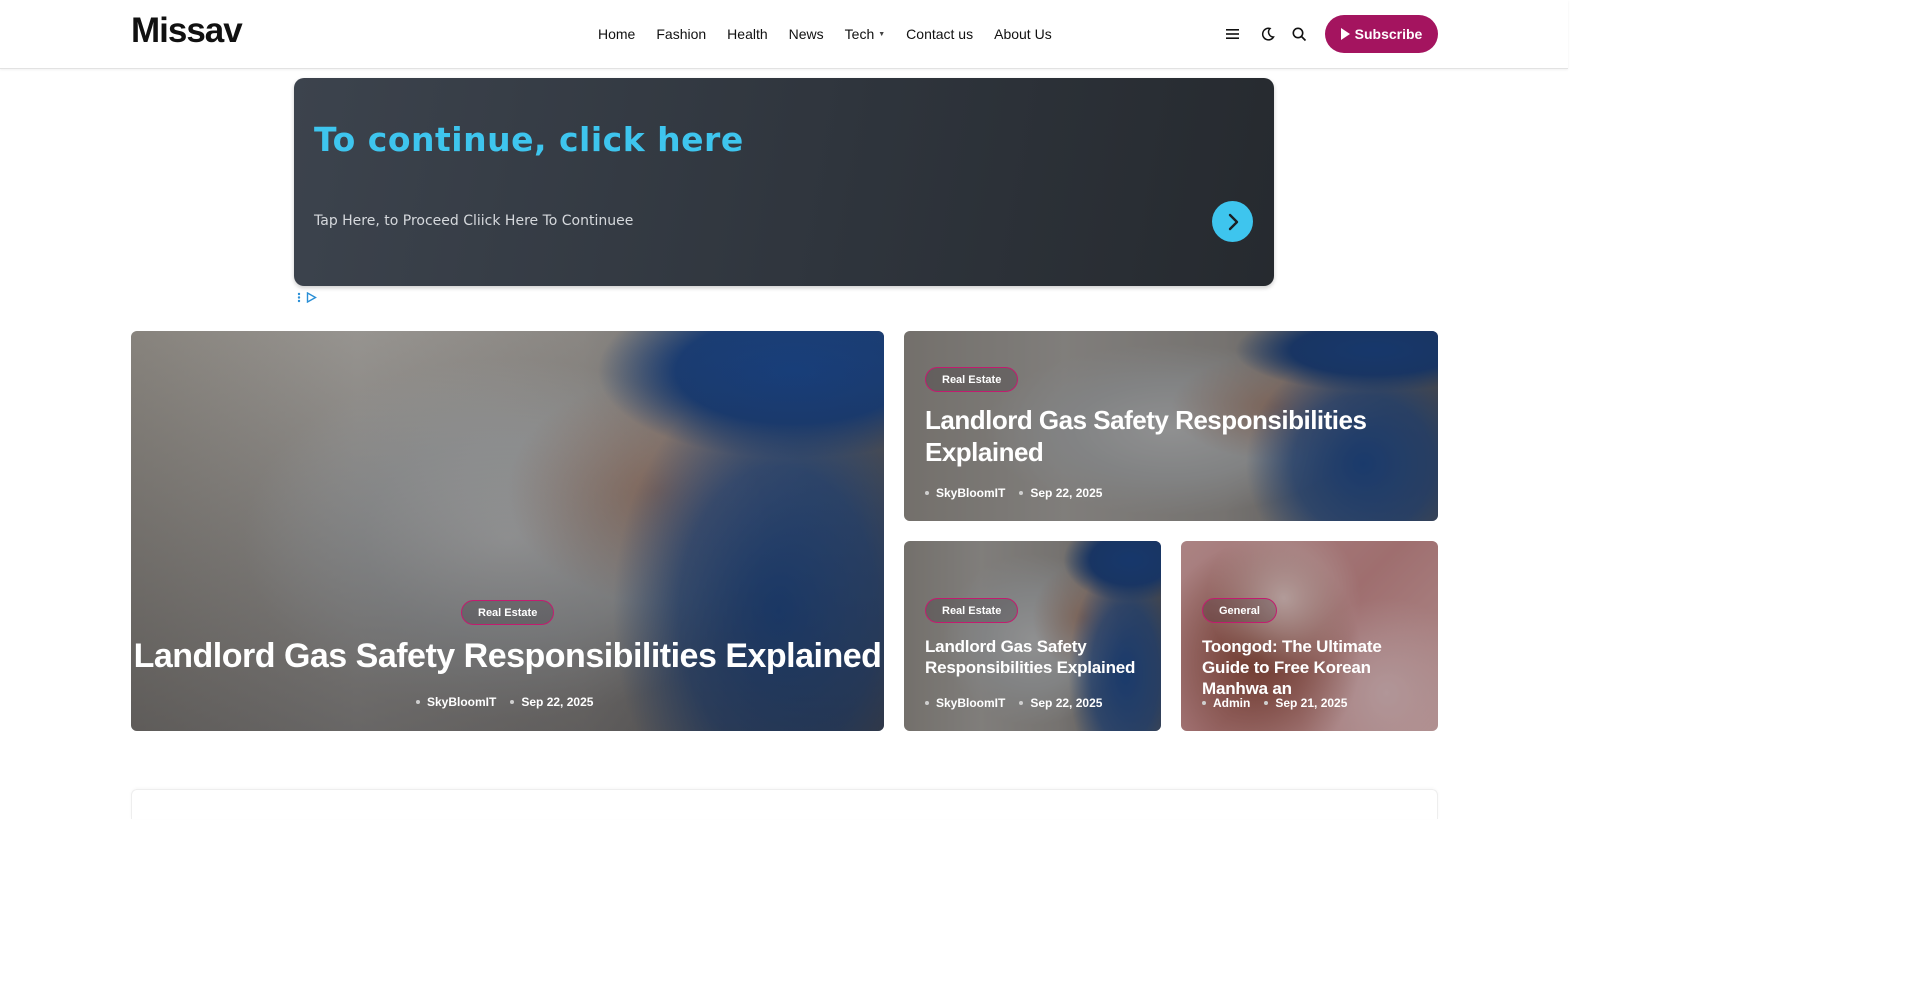 Image resolution: width=1920 pixels, height=993 pixels. Describe the element at coordinates (307, 297) in the screenshot. I see `adchoices-icon` at that location.